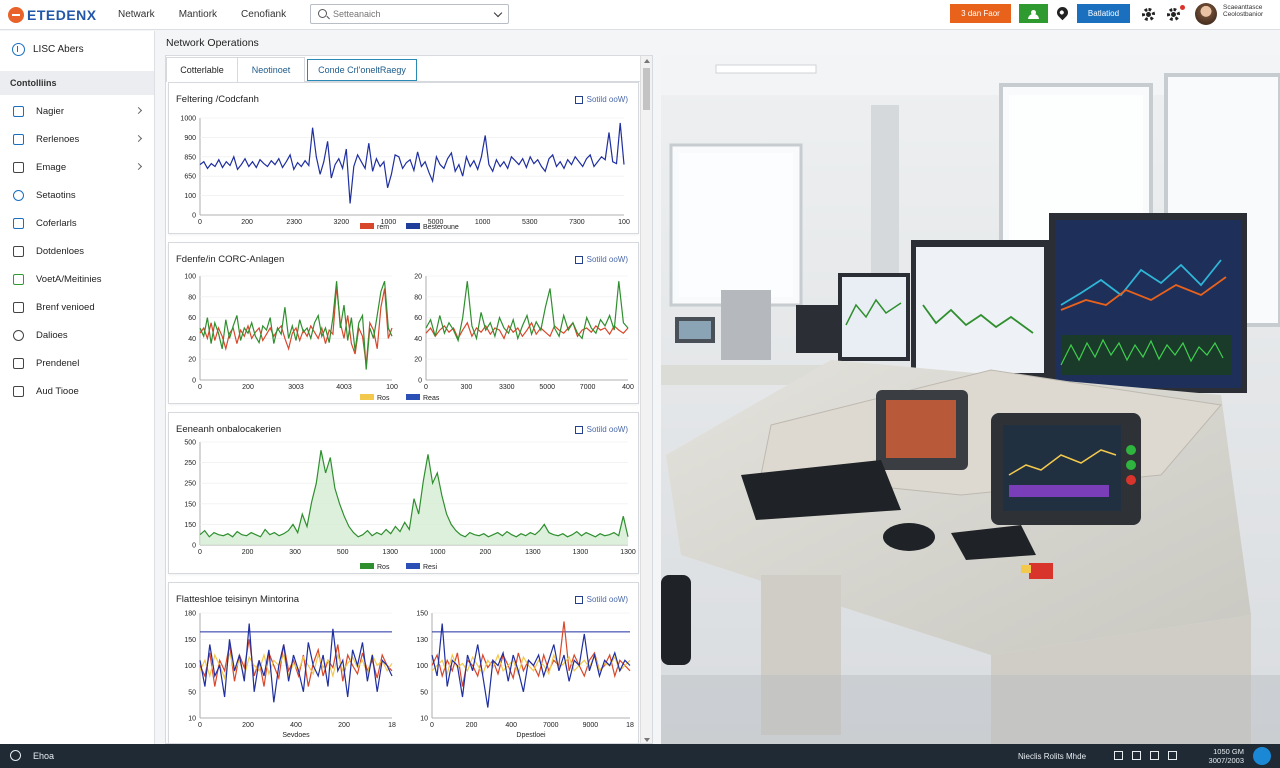  Describe the element at coordinates (1243, 11) in the screenshot. I see `user-info: Scaeanttasce Ceolostbanior` at that location.